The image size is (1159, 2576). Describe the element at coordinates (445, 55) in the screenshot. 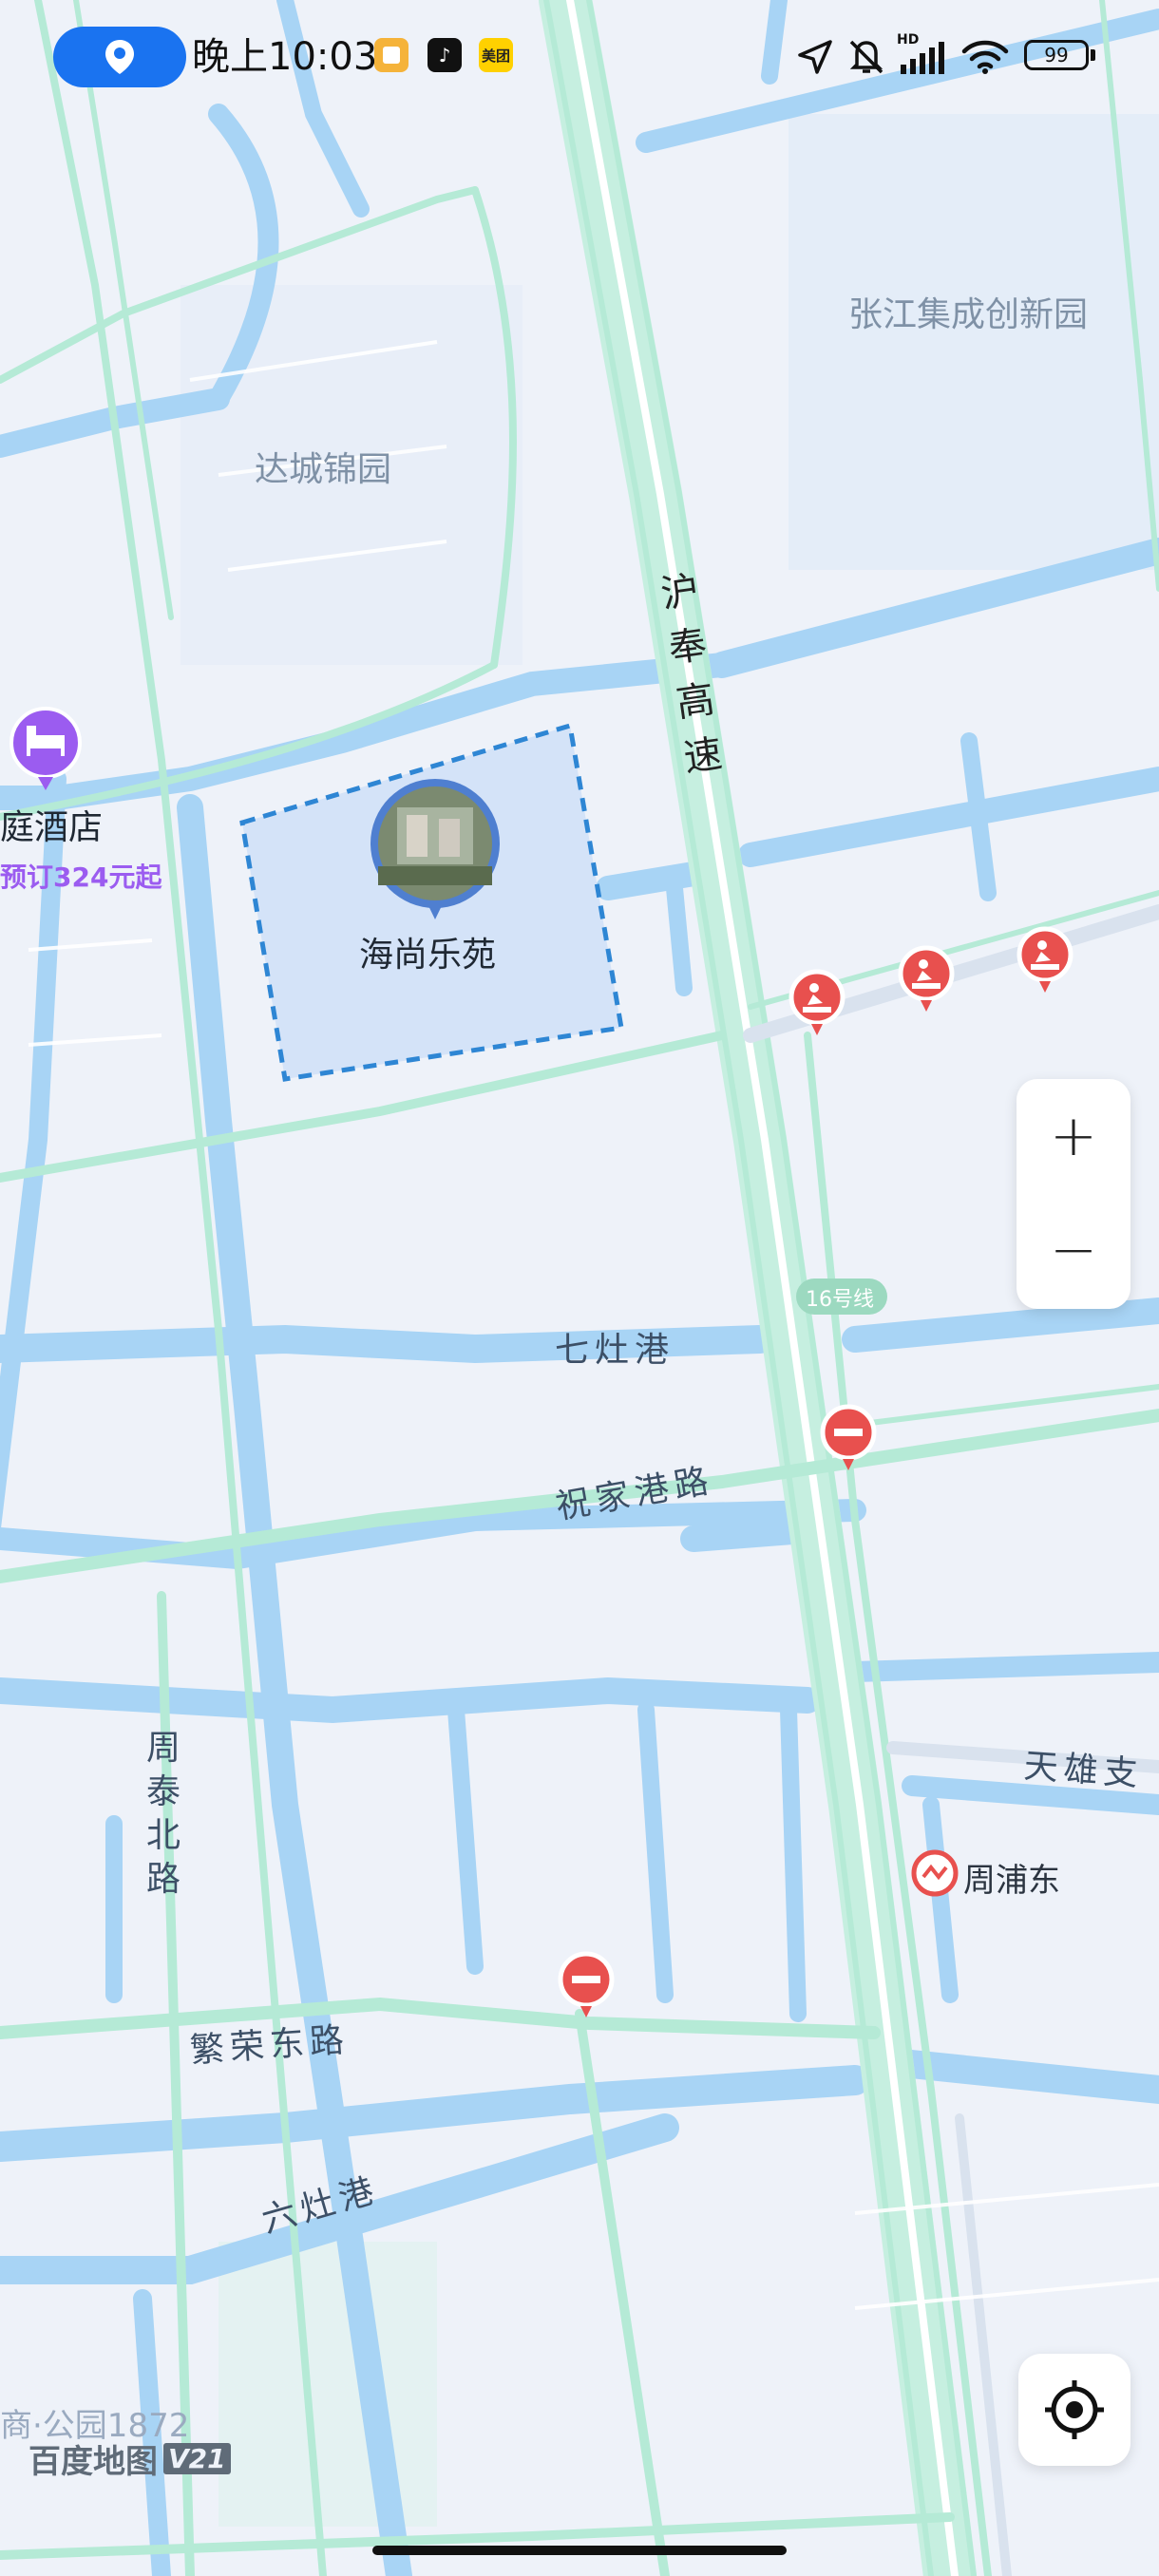

I see `tiktok-app-icon: ♪` at that location.